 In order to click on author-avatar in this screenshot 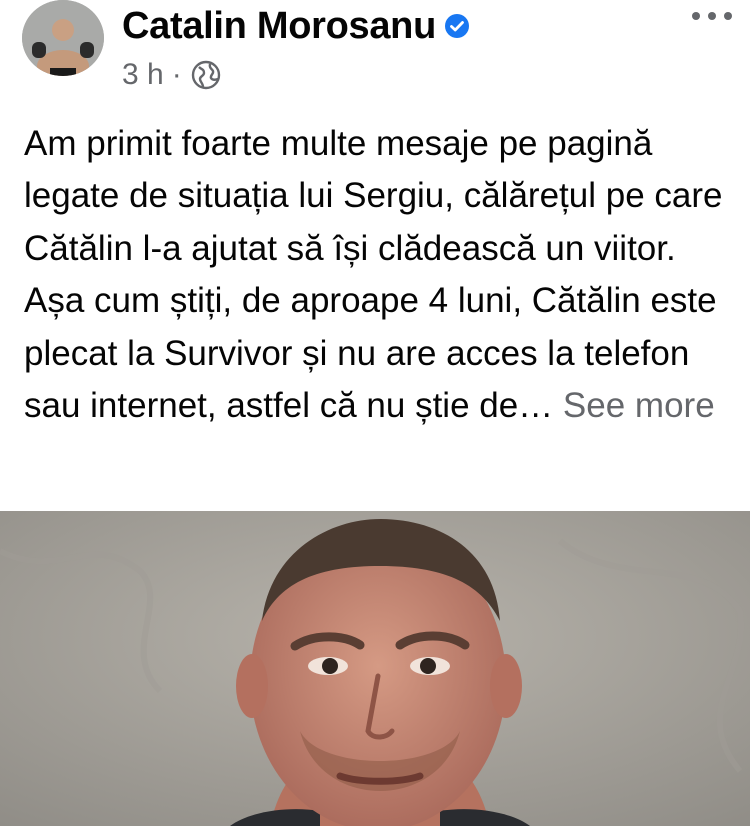, I will do `click(63, 38)`.